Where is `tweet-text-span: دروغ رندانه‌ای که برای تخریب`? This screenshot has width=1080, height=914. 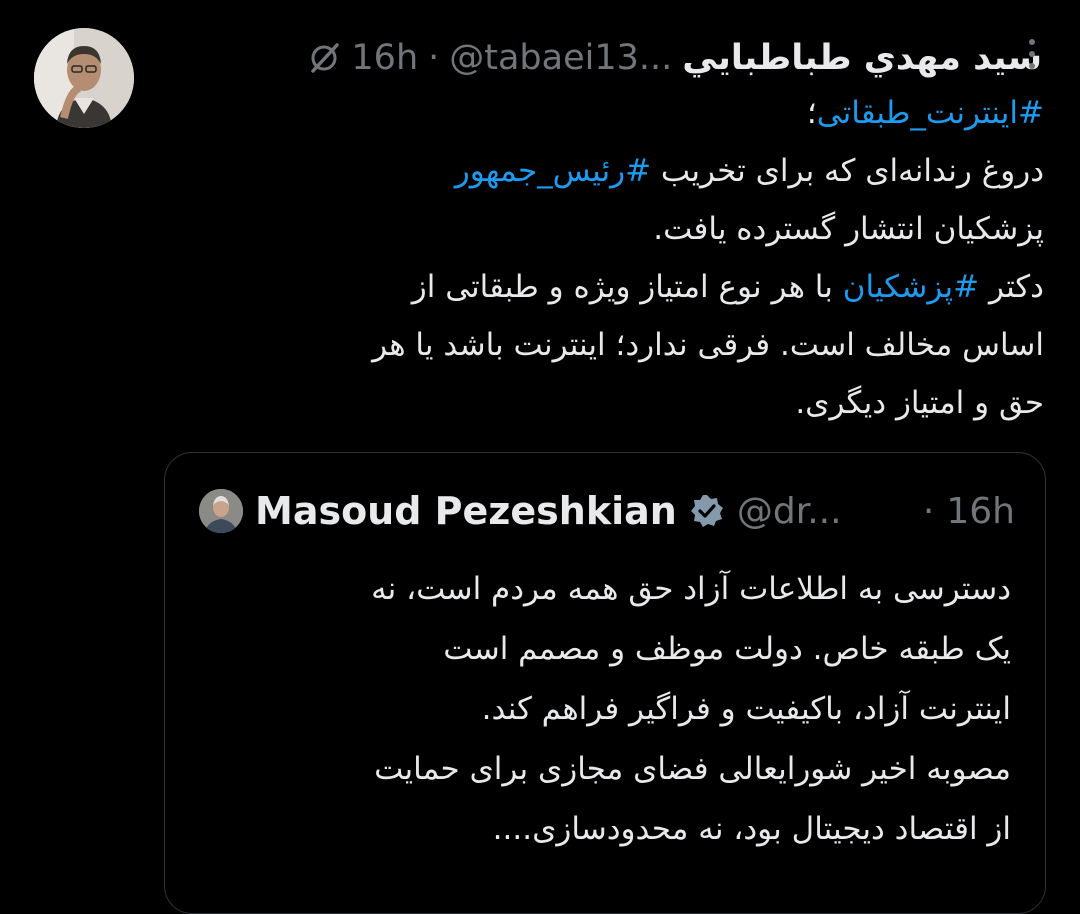
tweet-text-span: دروغ رندانه‌ای که برای تخریب is located at coordinates (847, 171).